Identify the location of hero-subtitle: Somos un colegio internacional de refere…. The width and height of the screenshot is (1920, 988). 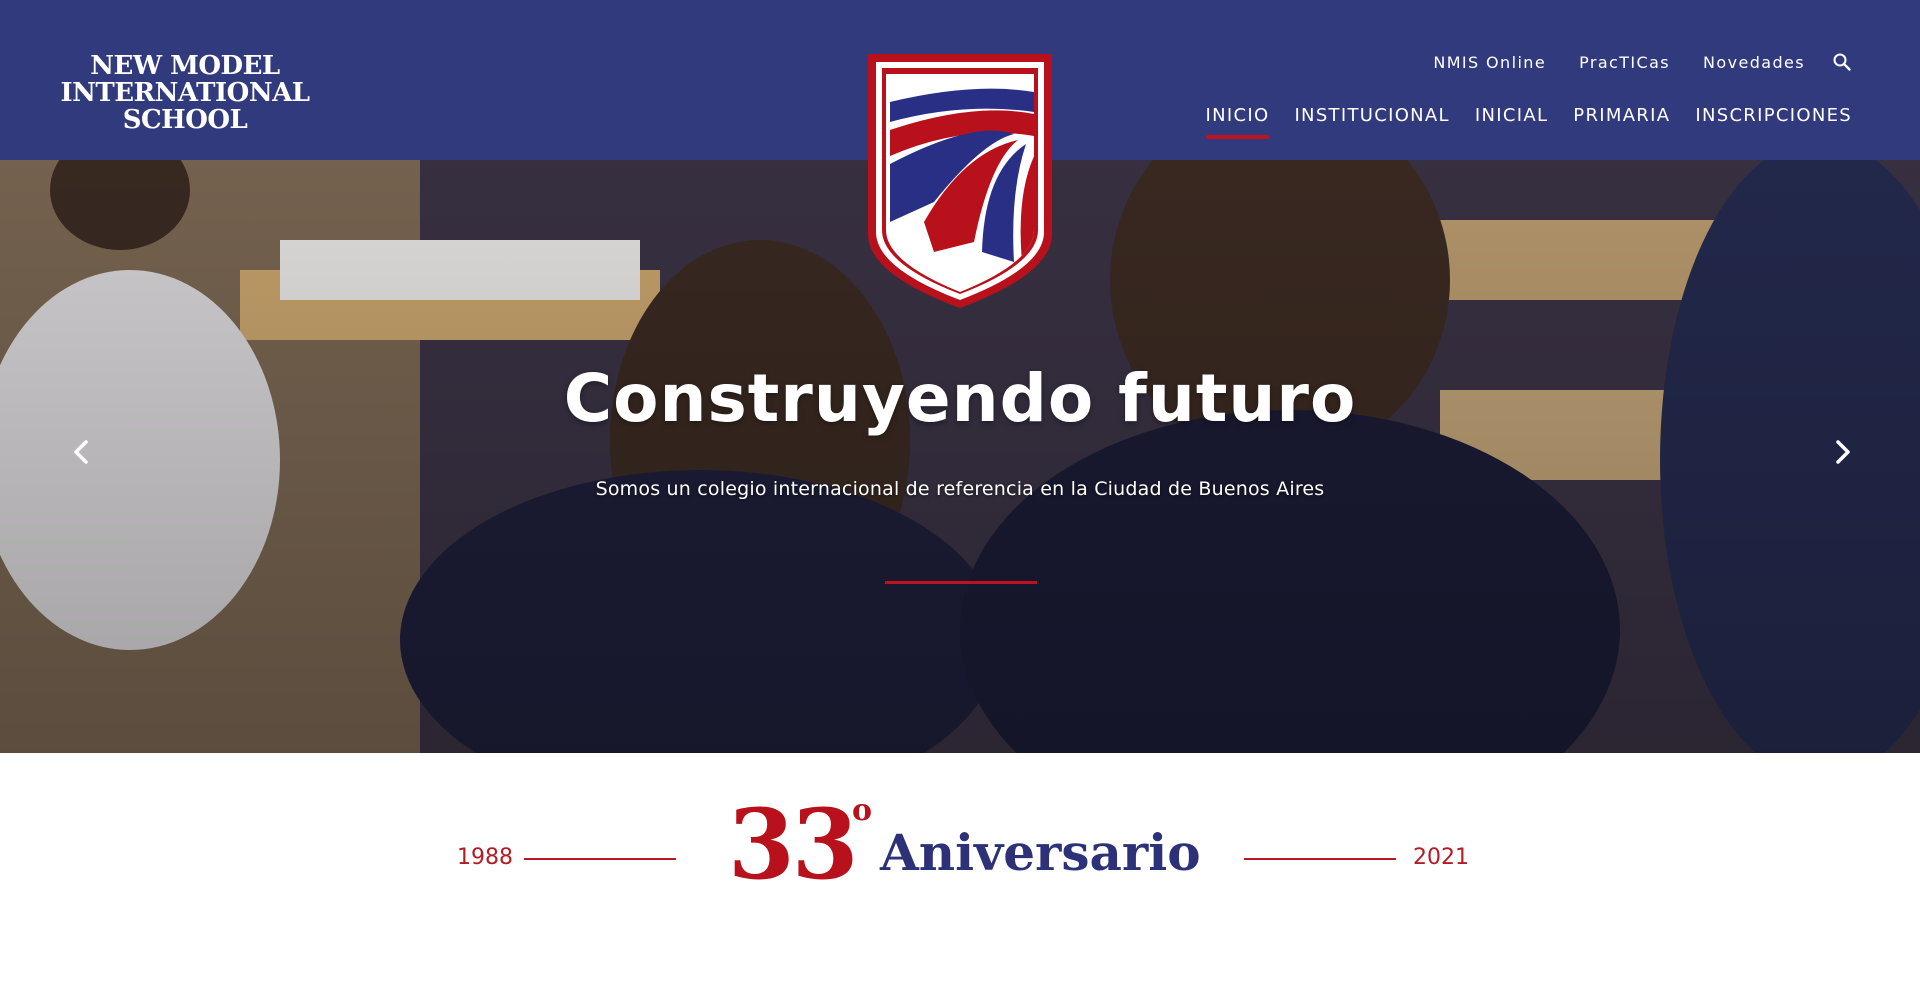
(960, 489).